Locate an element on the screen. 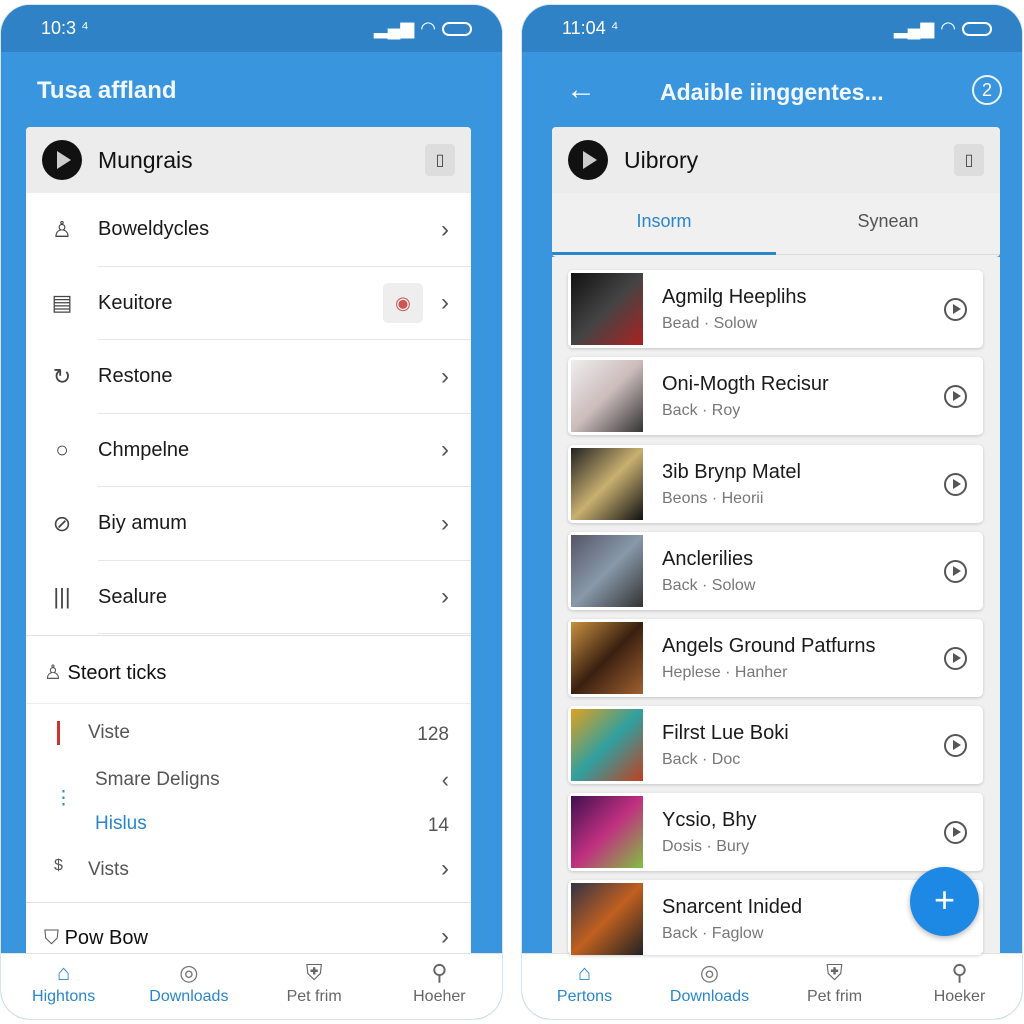 Image resolution: width=1024 pixels, height=1024 pixels. status-time: 11:04 ⁴ is located at coordinates (590, 28).